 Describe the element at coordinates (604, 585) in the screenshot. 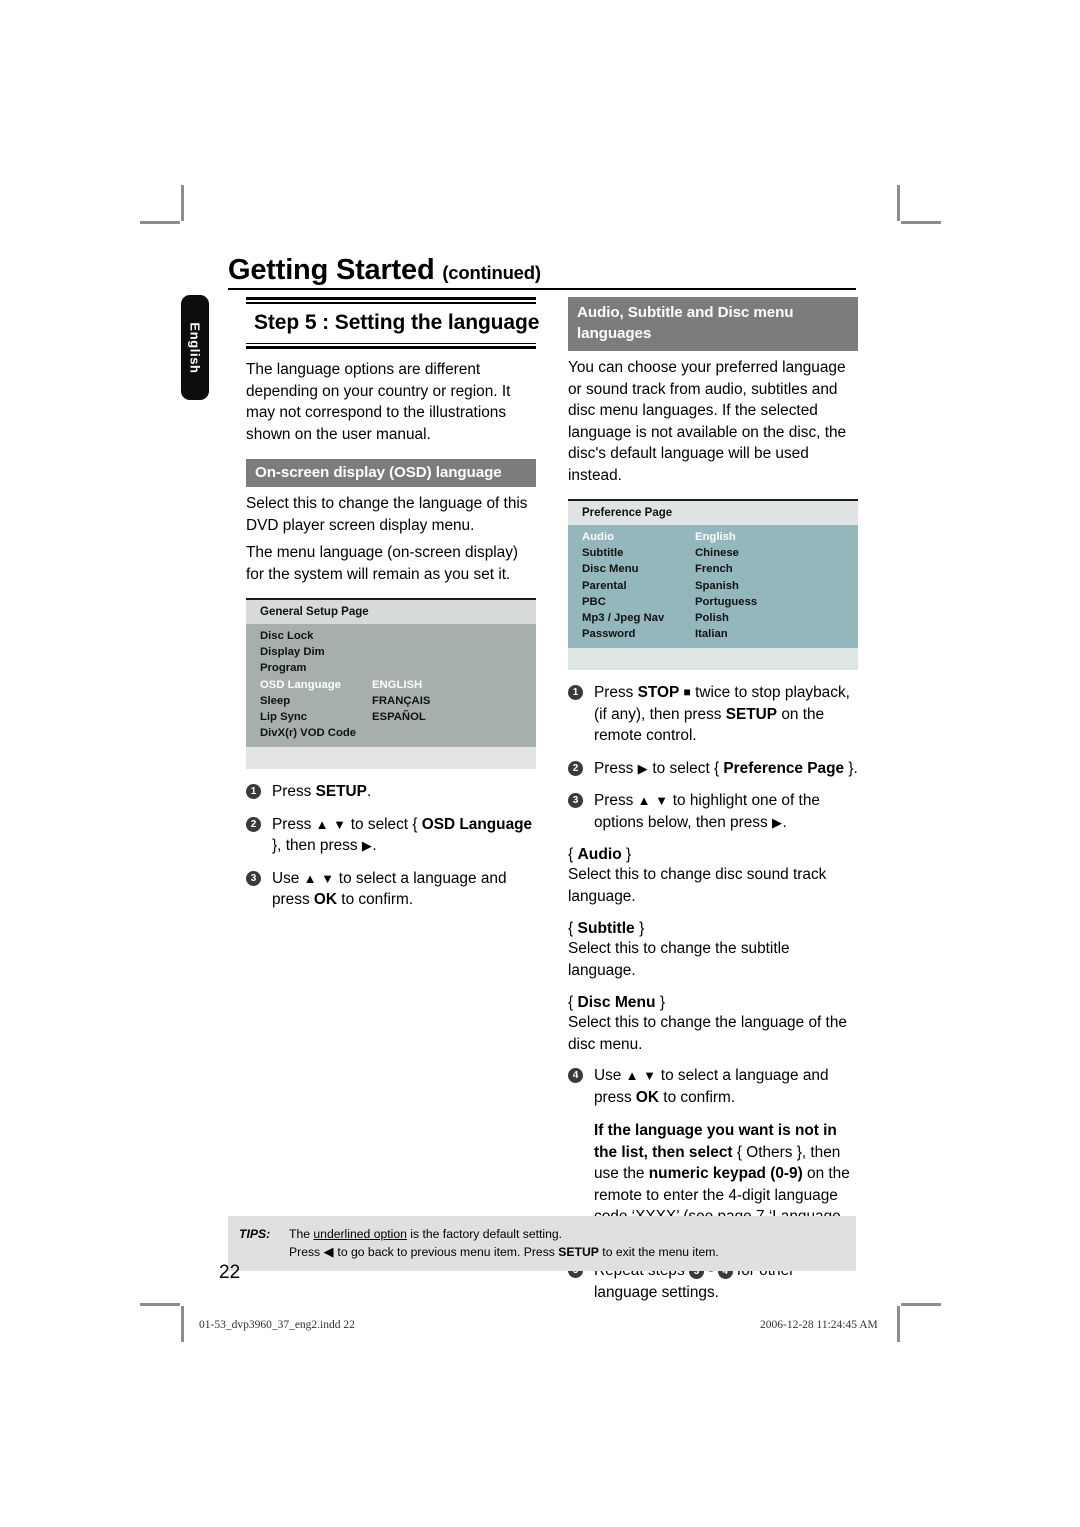

I see `menu-row-label: Parental` at that location.